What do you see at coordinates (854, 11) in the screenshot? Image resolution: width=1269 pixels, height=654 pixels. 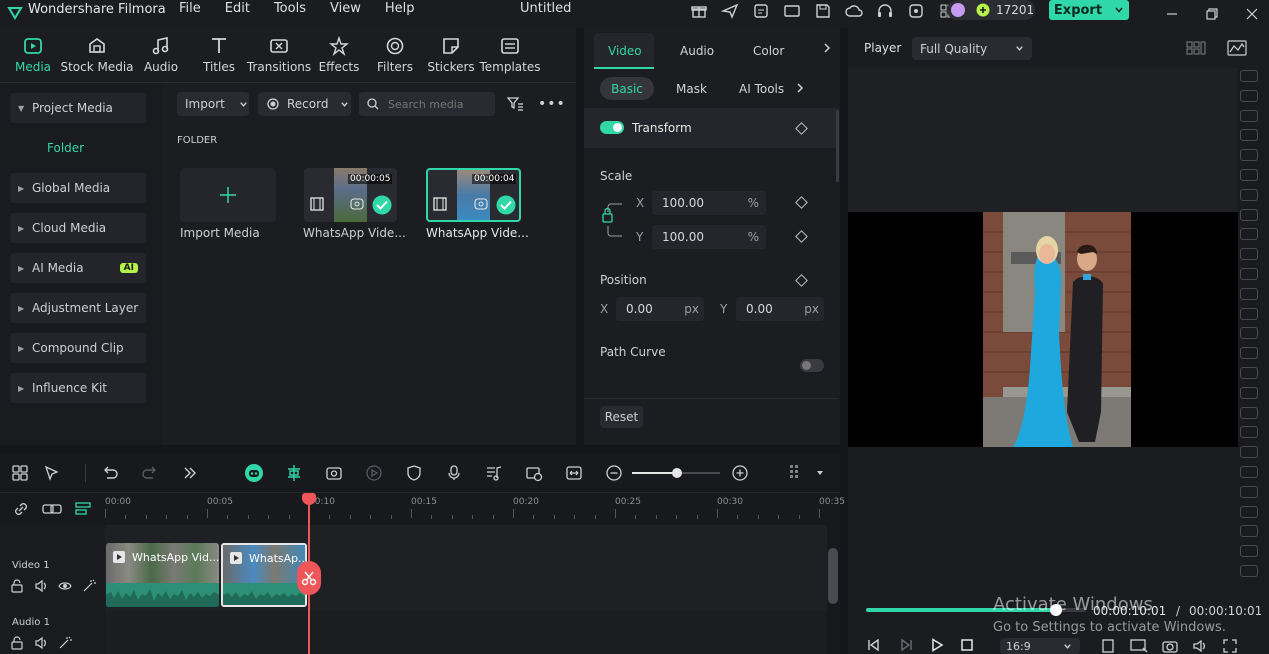 I see `cloud-upload-icon` at bounding box center [854, 11].